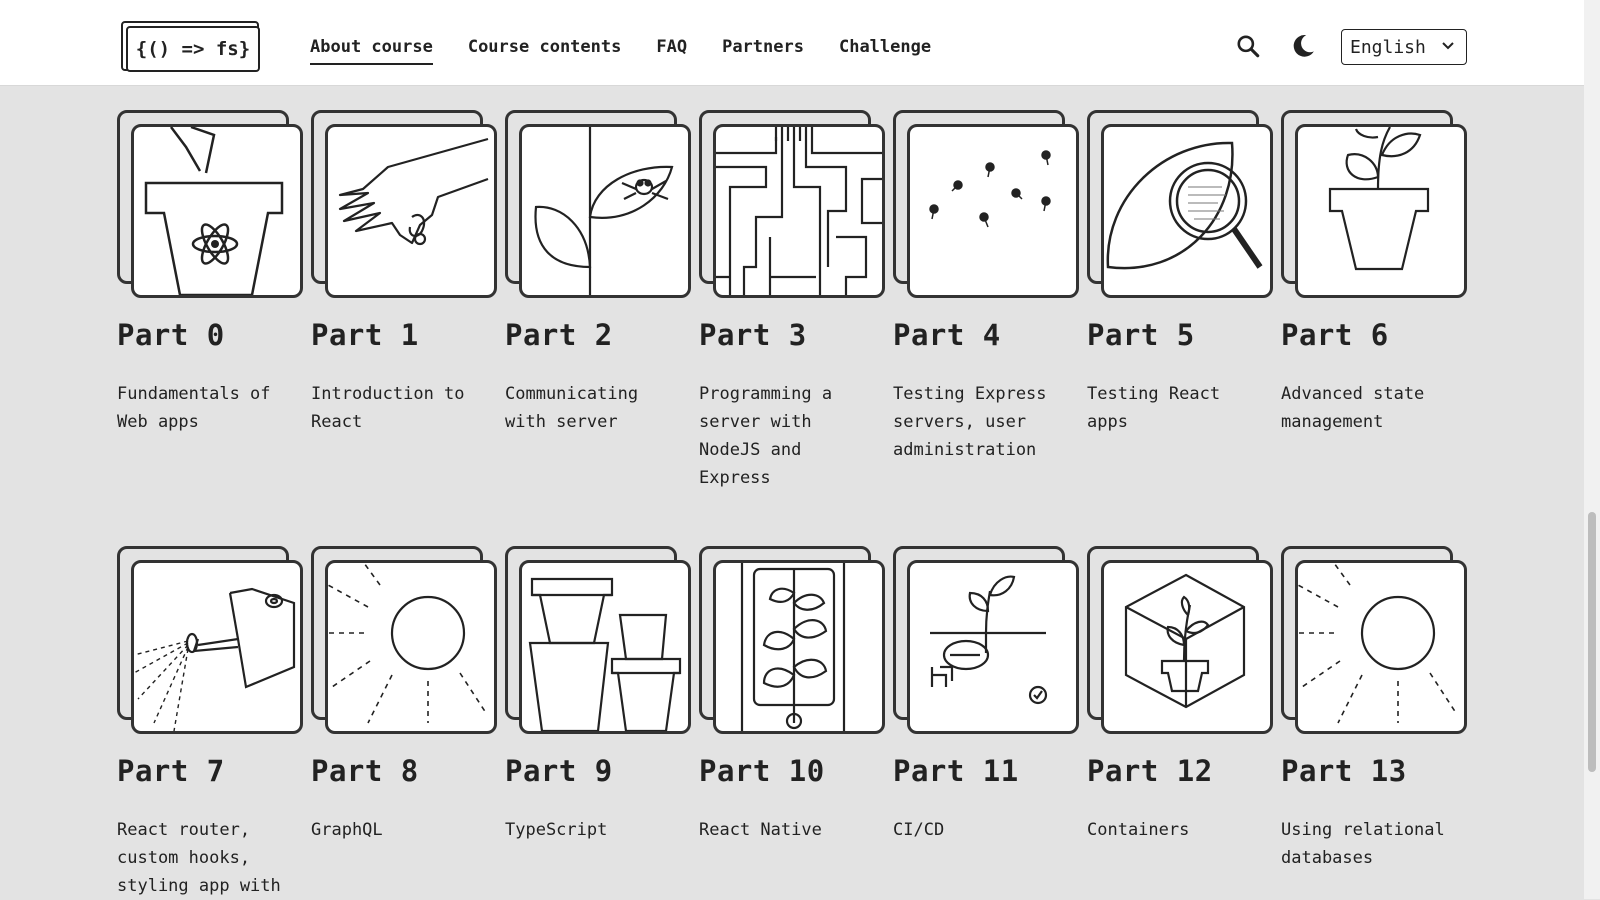 The image size is (1600, 900). I want to click on part-title: Part 4, so click(947, 335).